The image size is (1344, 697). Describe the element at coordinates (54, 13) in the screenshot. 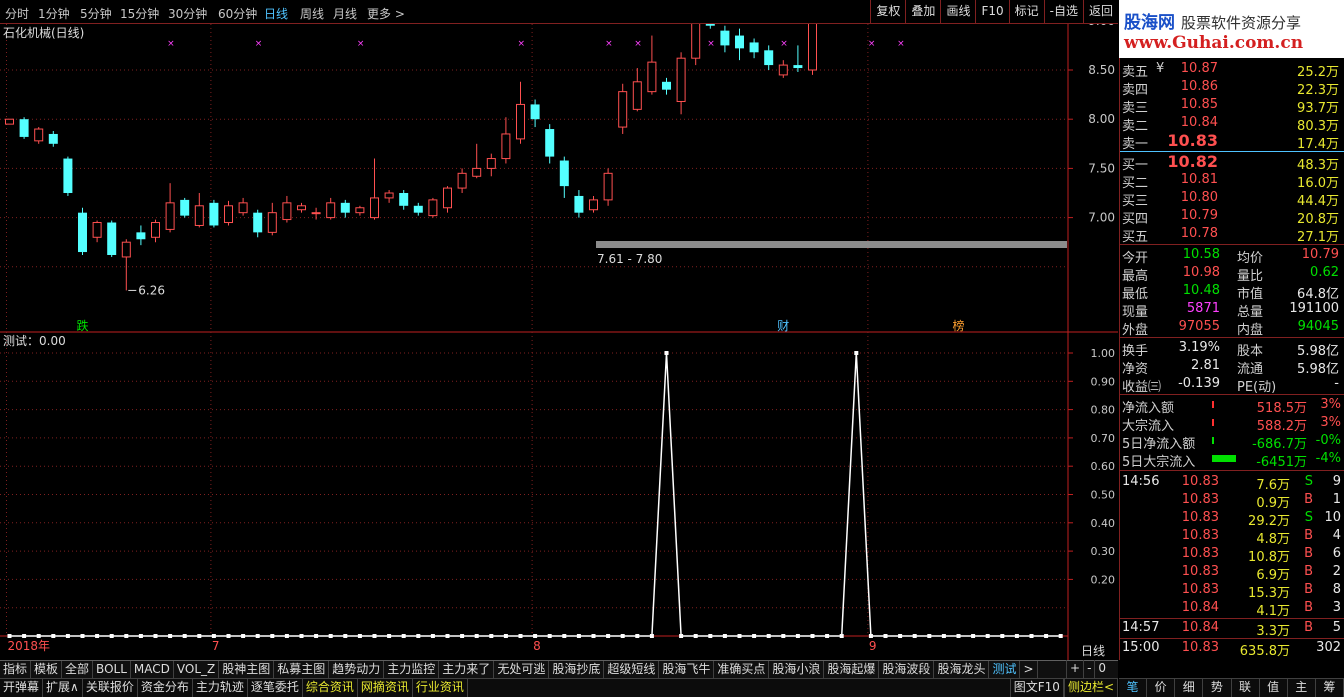

I see `period-tab-1: 1分钟` at that location.